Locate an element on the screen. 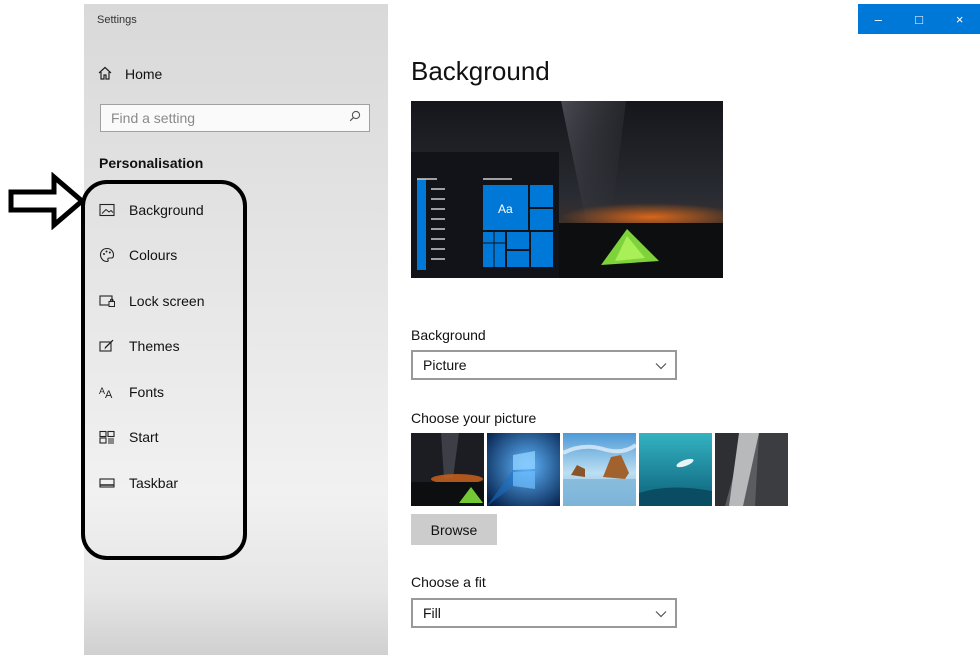 This screenshot has width=980, height=655. sidebar-item-label: Start is located at coordinates (144, 437).